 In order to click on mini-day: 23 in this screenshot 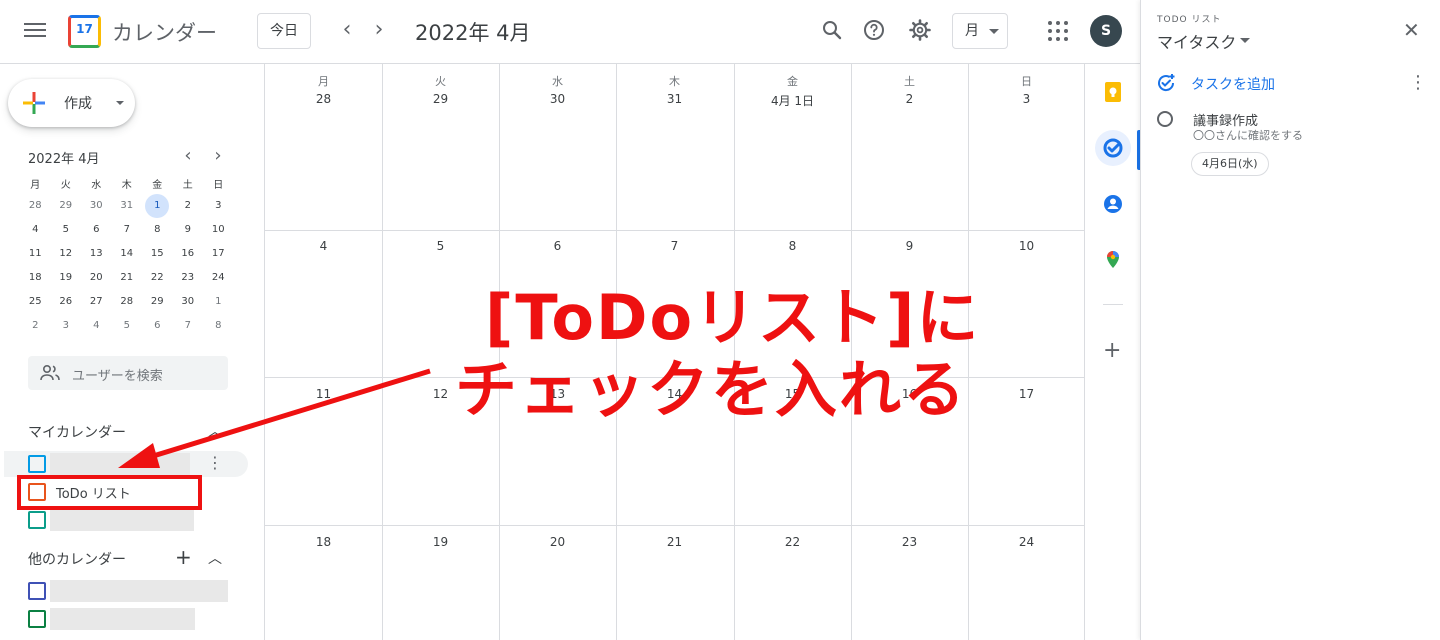, I will do `click(188, 278)`.